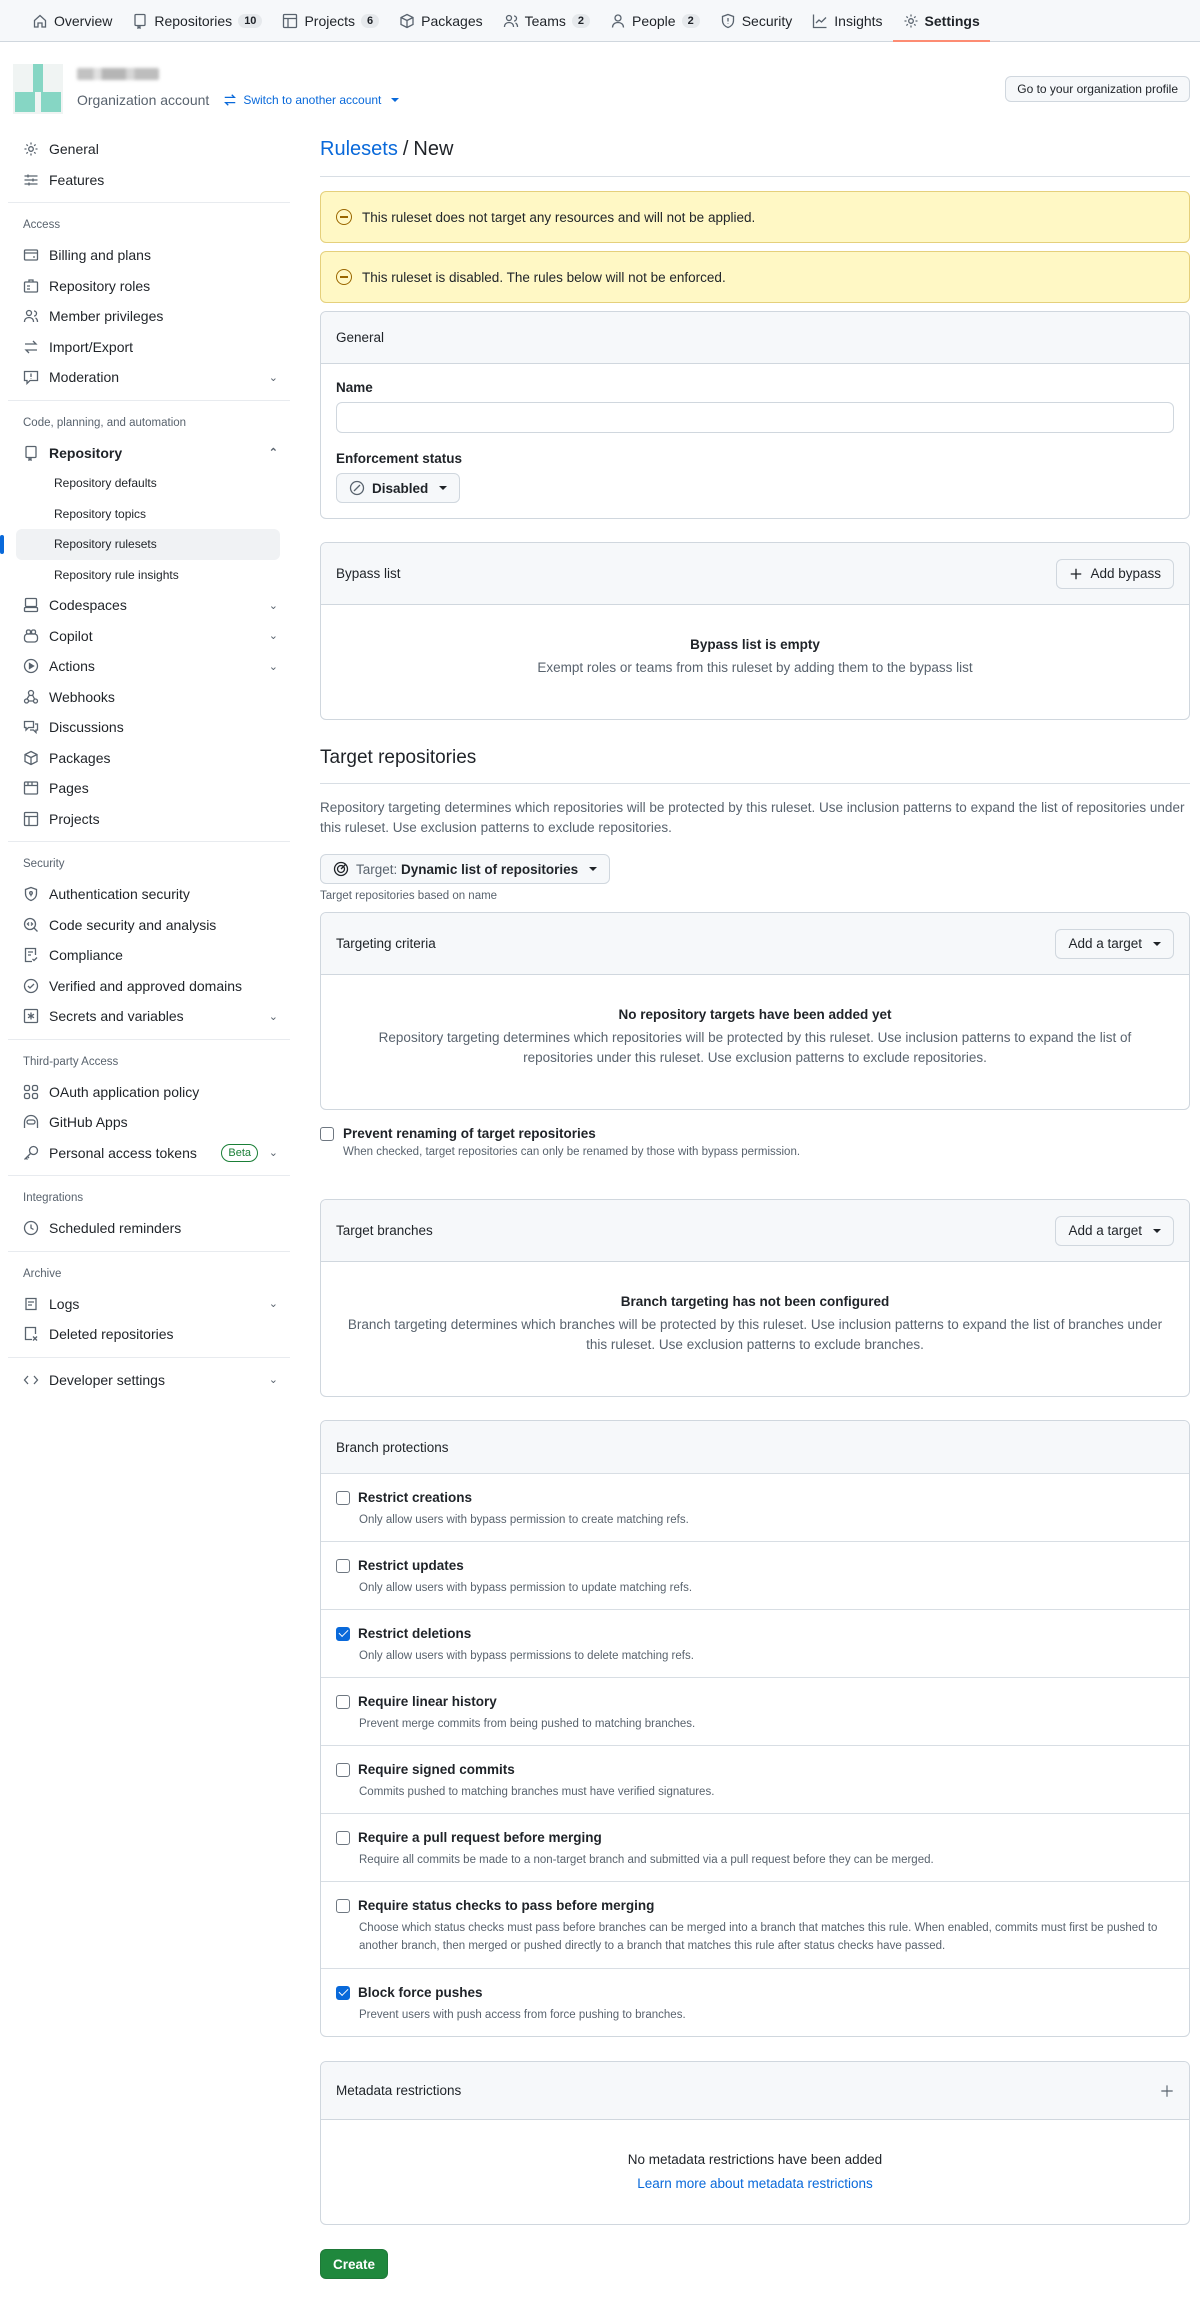 The width and height of the screenshot is (1200, 2304). I want to click on sidebar-item-compliance: Compliance, so click(149, 955).